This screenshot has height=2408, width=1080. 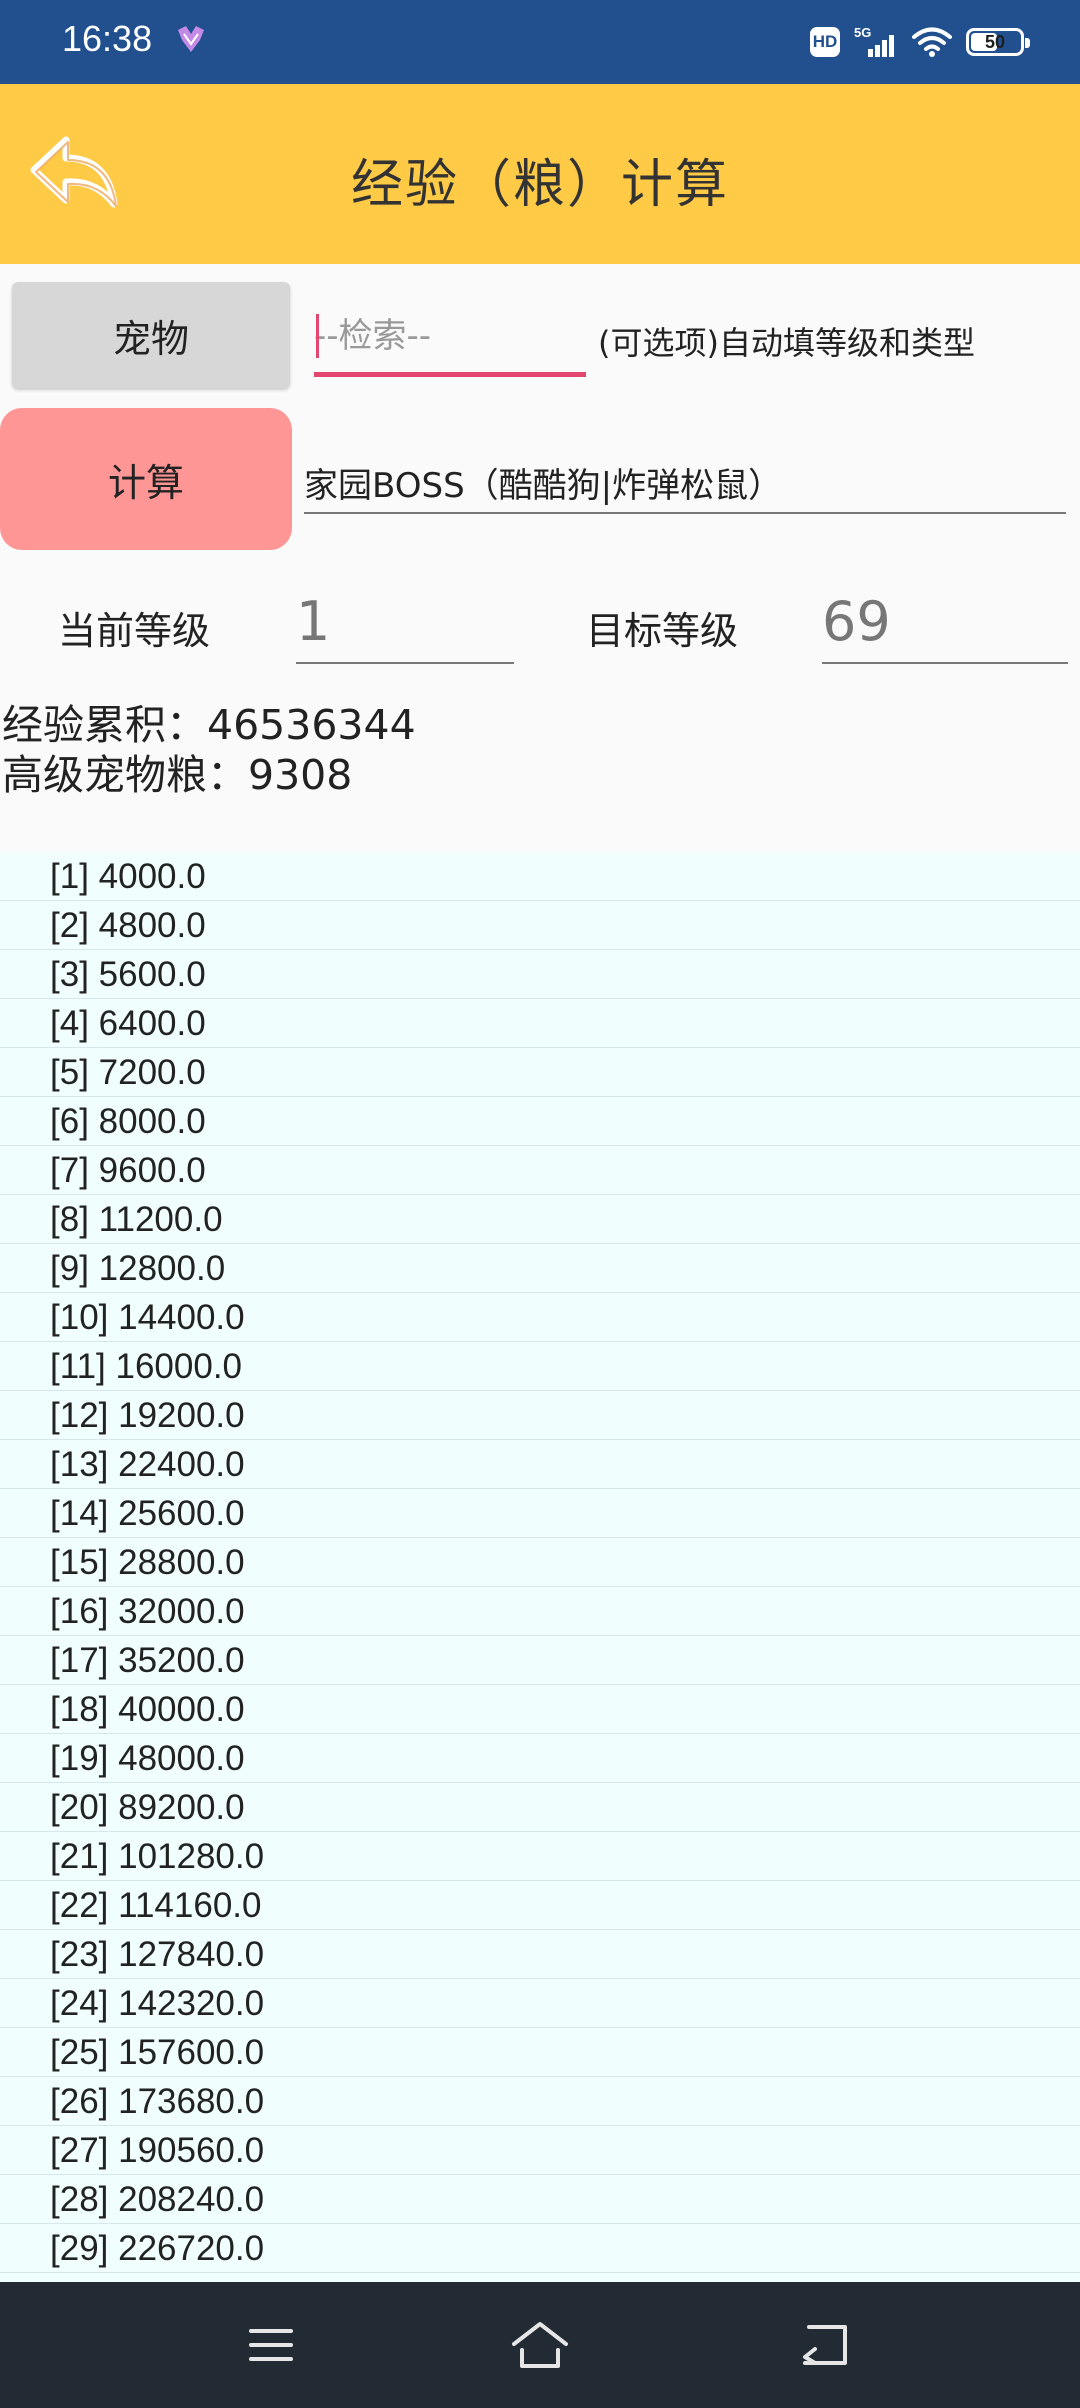 I want to click on list-item: [20] 89200.0, so click(x=540, y=1807).